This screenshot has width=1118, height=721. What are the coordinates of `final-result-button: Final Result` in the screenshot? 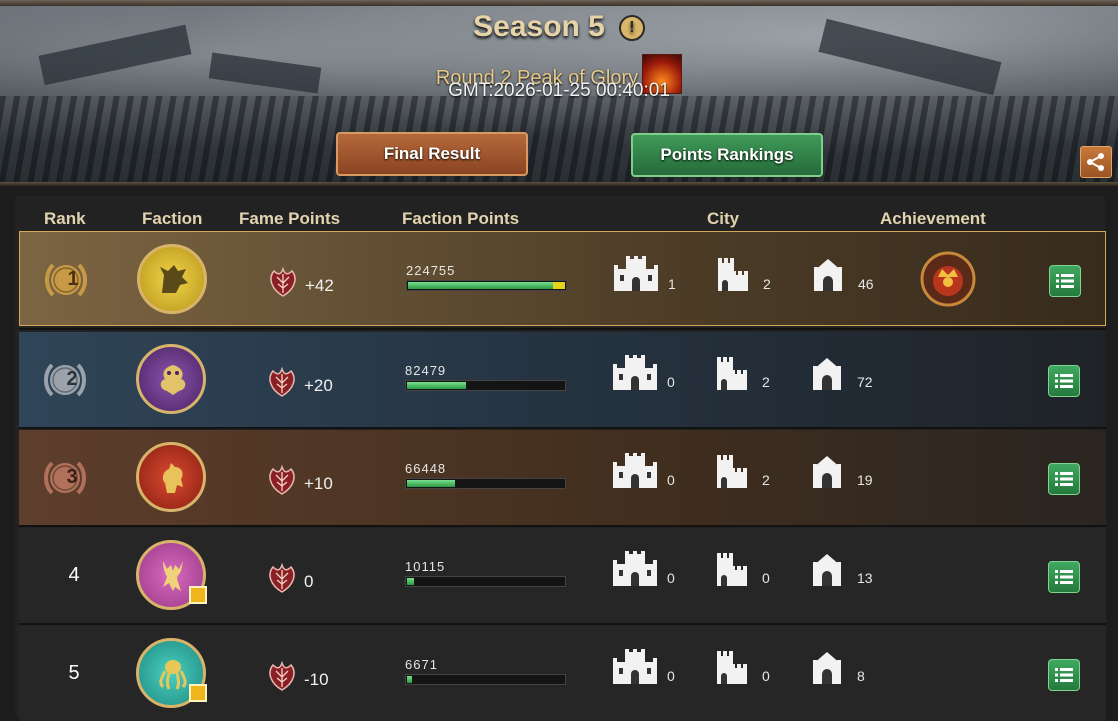 It's located at (432, 154).